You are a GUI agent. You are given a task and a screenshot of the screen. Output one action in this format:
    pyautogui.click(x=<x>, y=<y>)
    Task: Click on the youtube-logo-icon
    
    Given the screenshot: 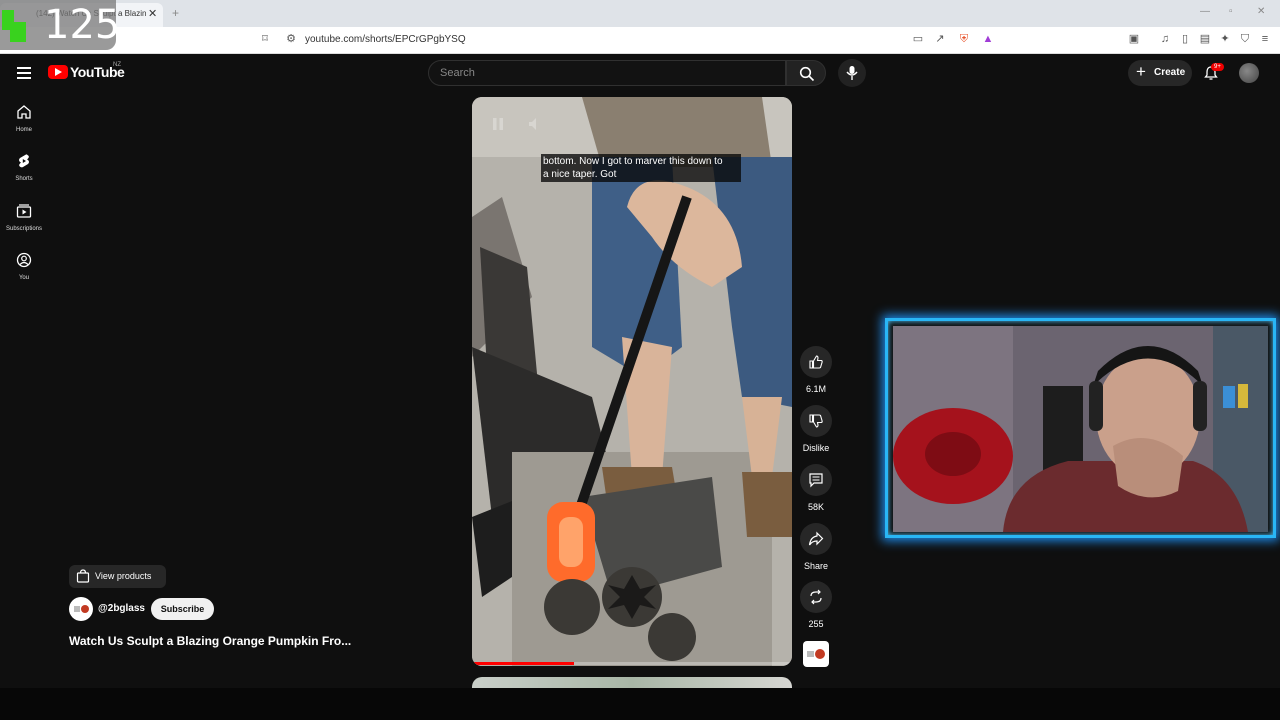 What is the action you would take?
    pyautogui.click(x=58, y=72)
    